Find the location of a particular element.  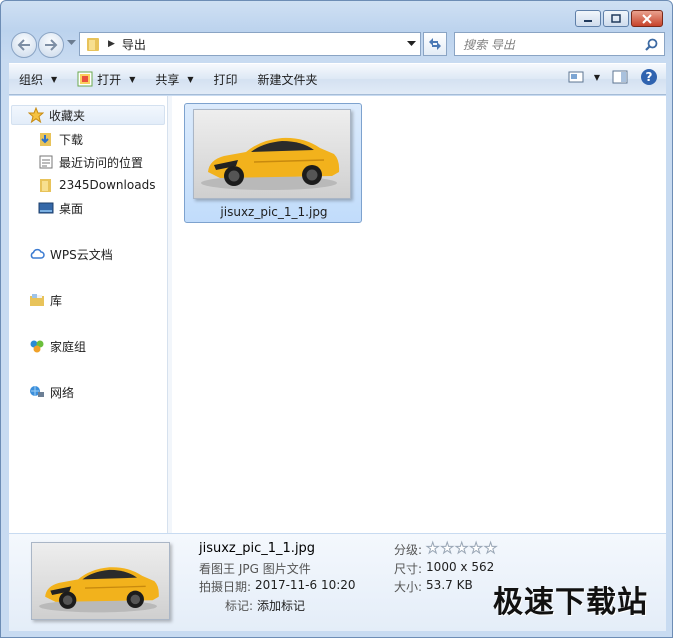

nav-label: 网络 is located at coordinates (62, 392).